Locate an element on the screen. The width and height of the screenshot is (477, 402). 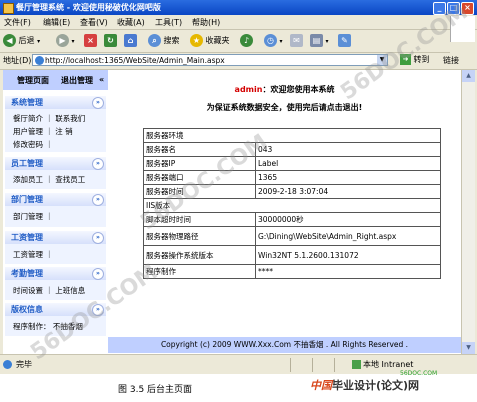
section-staff-header: 员工管理 » is located at coordinates (55, 163).